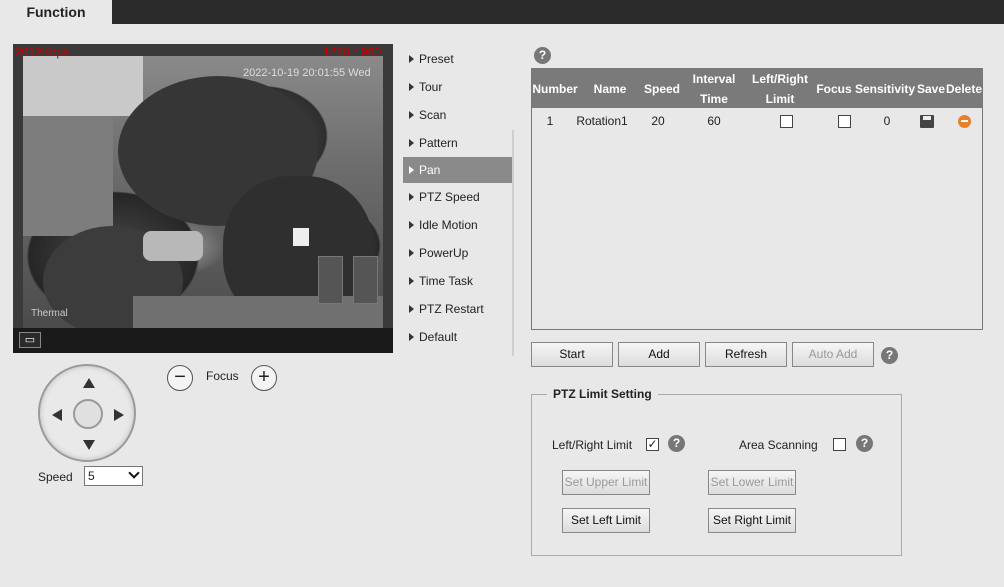 This screenshot has width=1004, height=587. What do you see at coordinates (56, 12) in the screenshot?
I see `tab-function: Function` at bounding box center [56, 12].